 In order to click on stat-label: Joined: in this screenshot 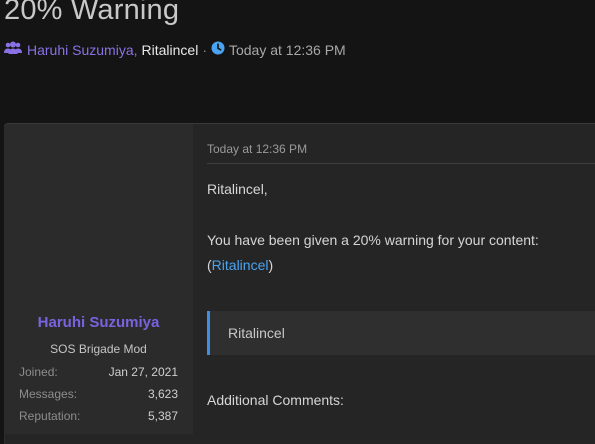, I will do `click(38, 372)`.